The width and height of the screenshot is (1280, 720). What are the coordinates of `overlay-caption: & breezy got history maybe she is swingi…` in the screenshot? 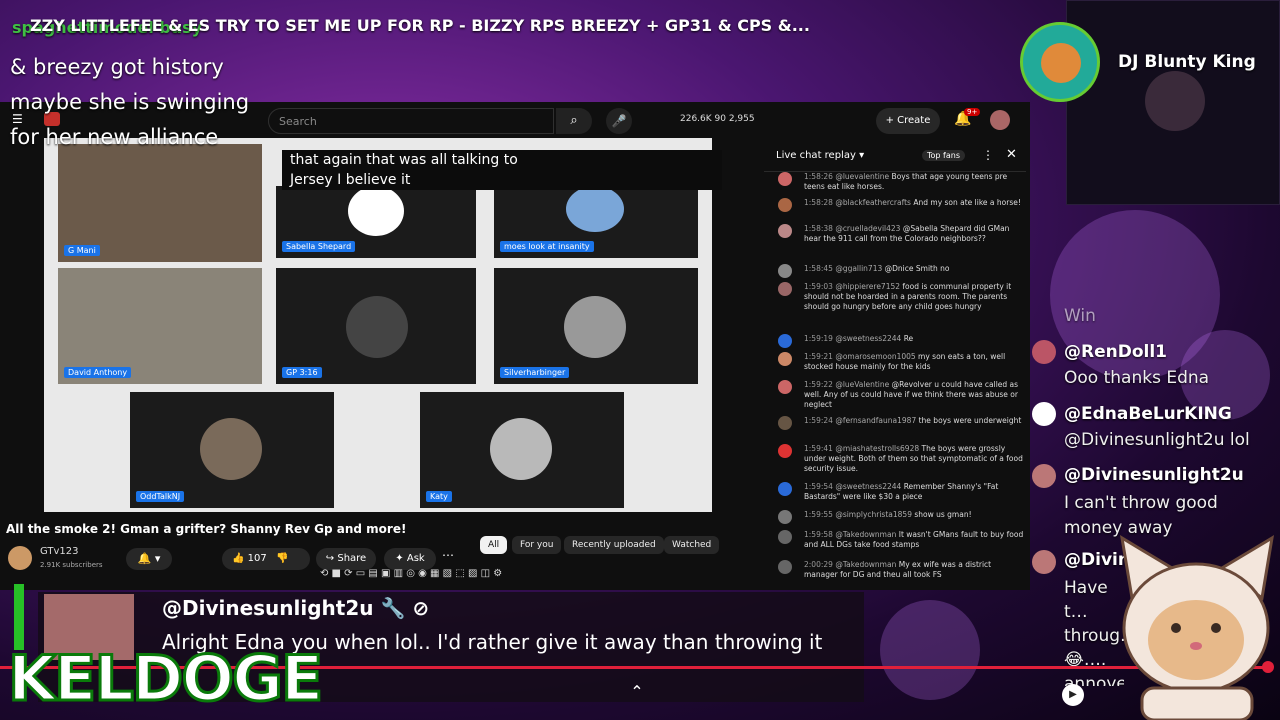 It's located at (150, 102).